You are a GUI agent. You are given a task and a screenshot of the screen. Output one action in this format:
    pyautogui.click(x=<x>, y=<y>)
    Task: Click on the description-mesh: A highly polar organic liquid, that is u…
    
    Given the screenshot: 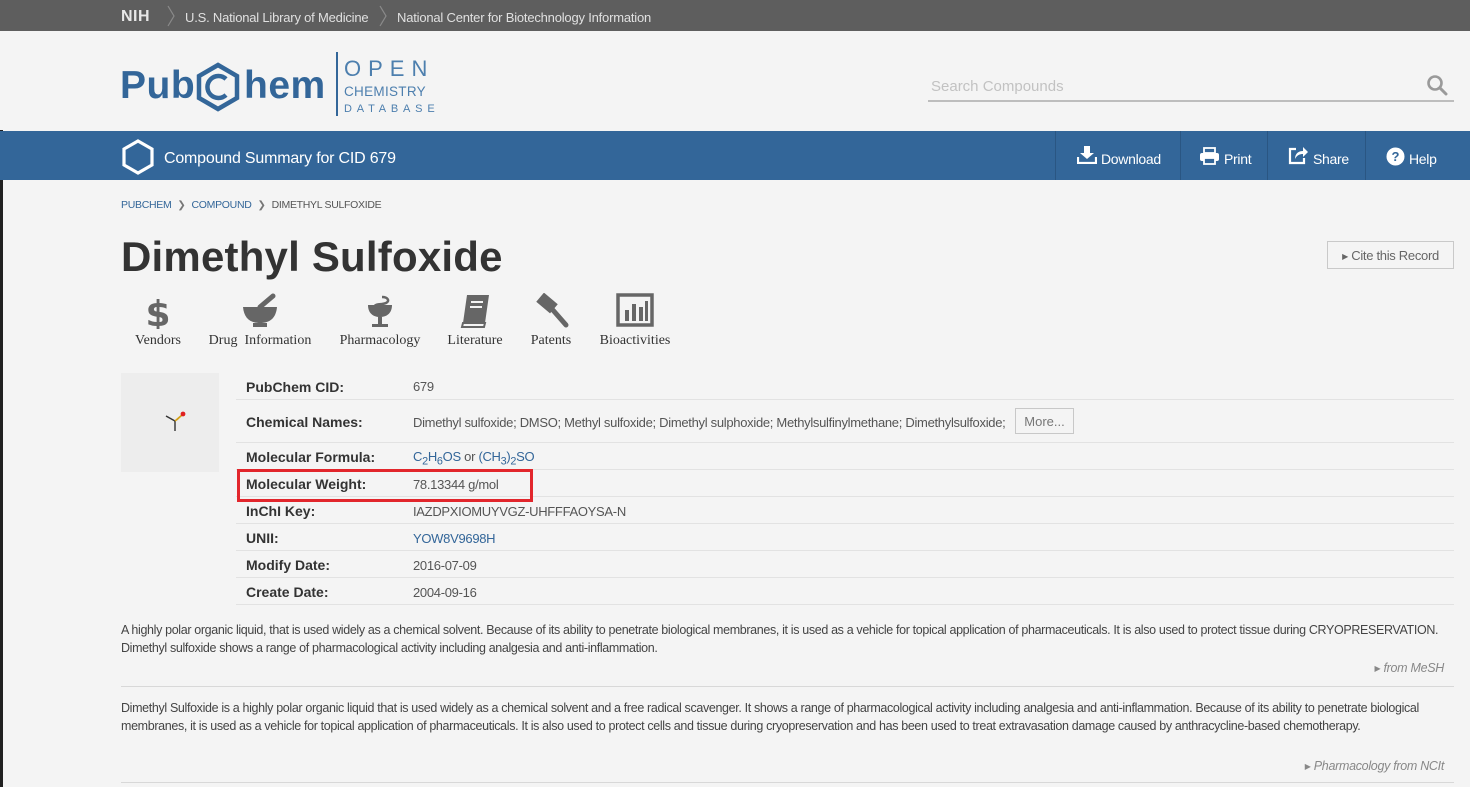 What is the action you would take?
    pyautogui.click(x=780, y=639)
    